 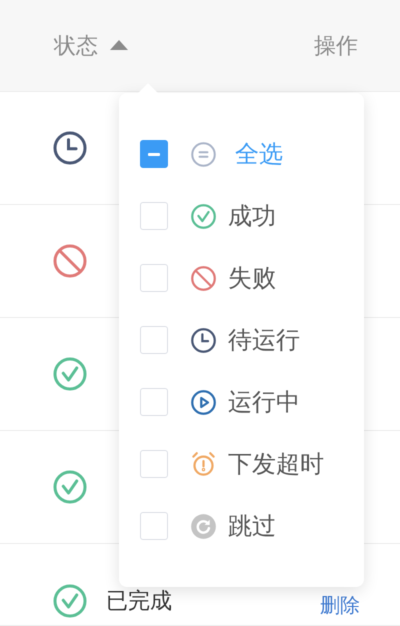 I want to click on option-label: 下发超时, so click(x=276, y=464).